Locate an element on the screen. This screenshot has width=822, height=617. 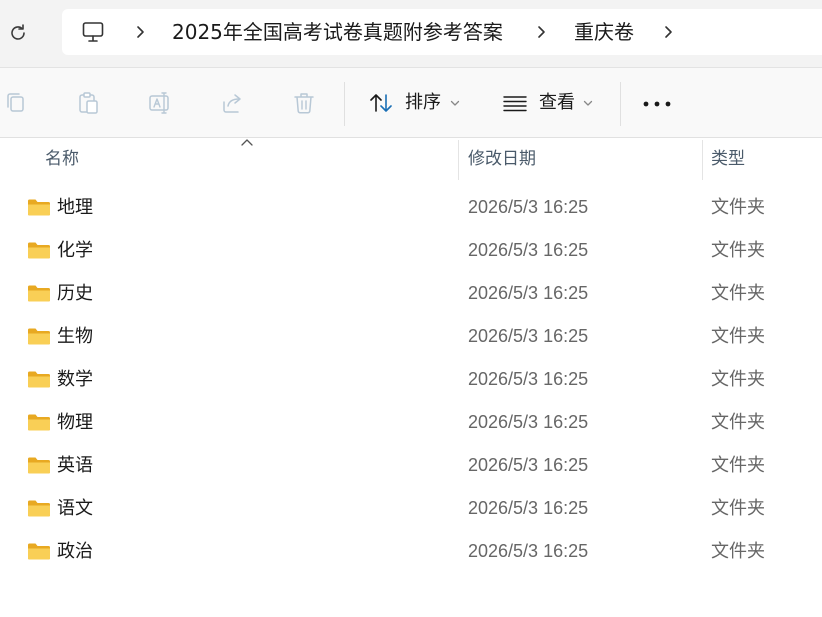
table-row: 政治 2026/5/3 16:25 文件夹 is located at coordinates (411, 551).